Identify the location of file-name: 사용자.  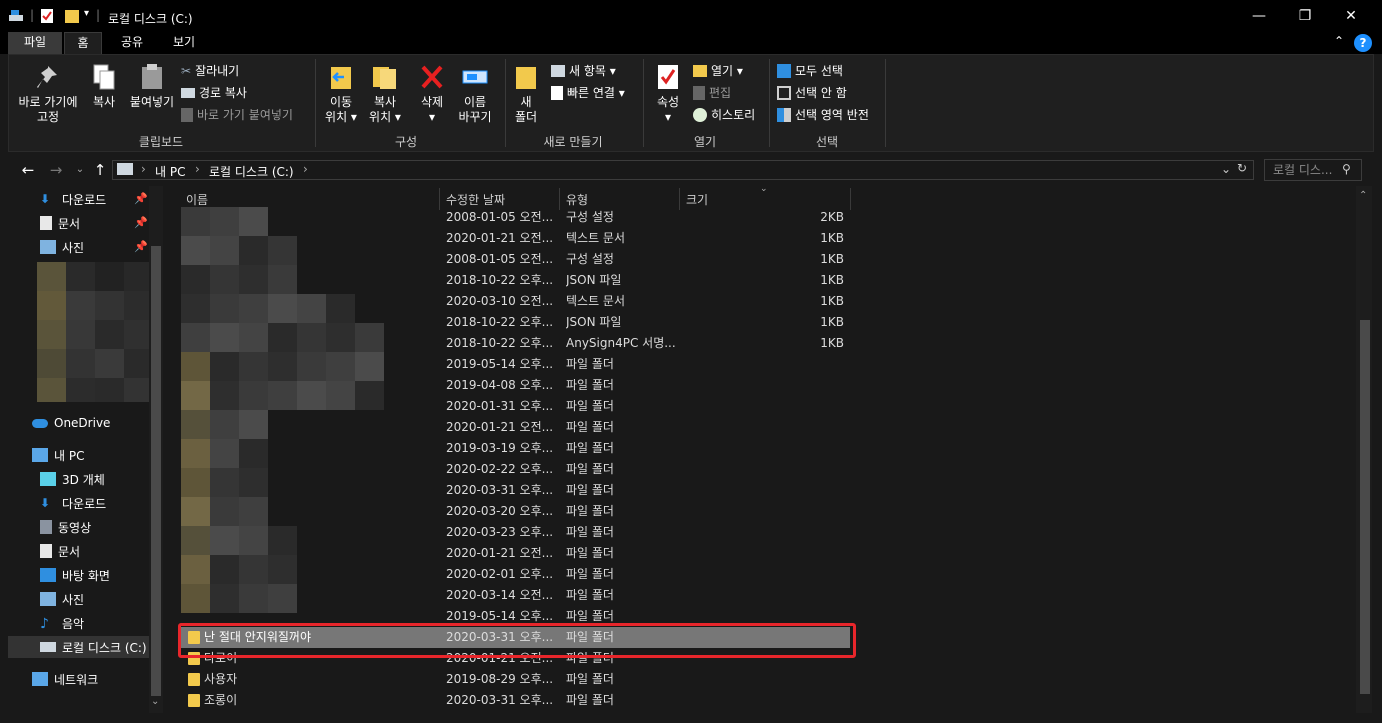
(221, 679).